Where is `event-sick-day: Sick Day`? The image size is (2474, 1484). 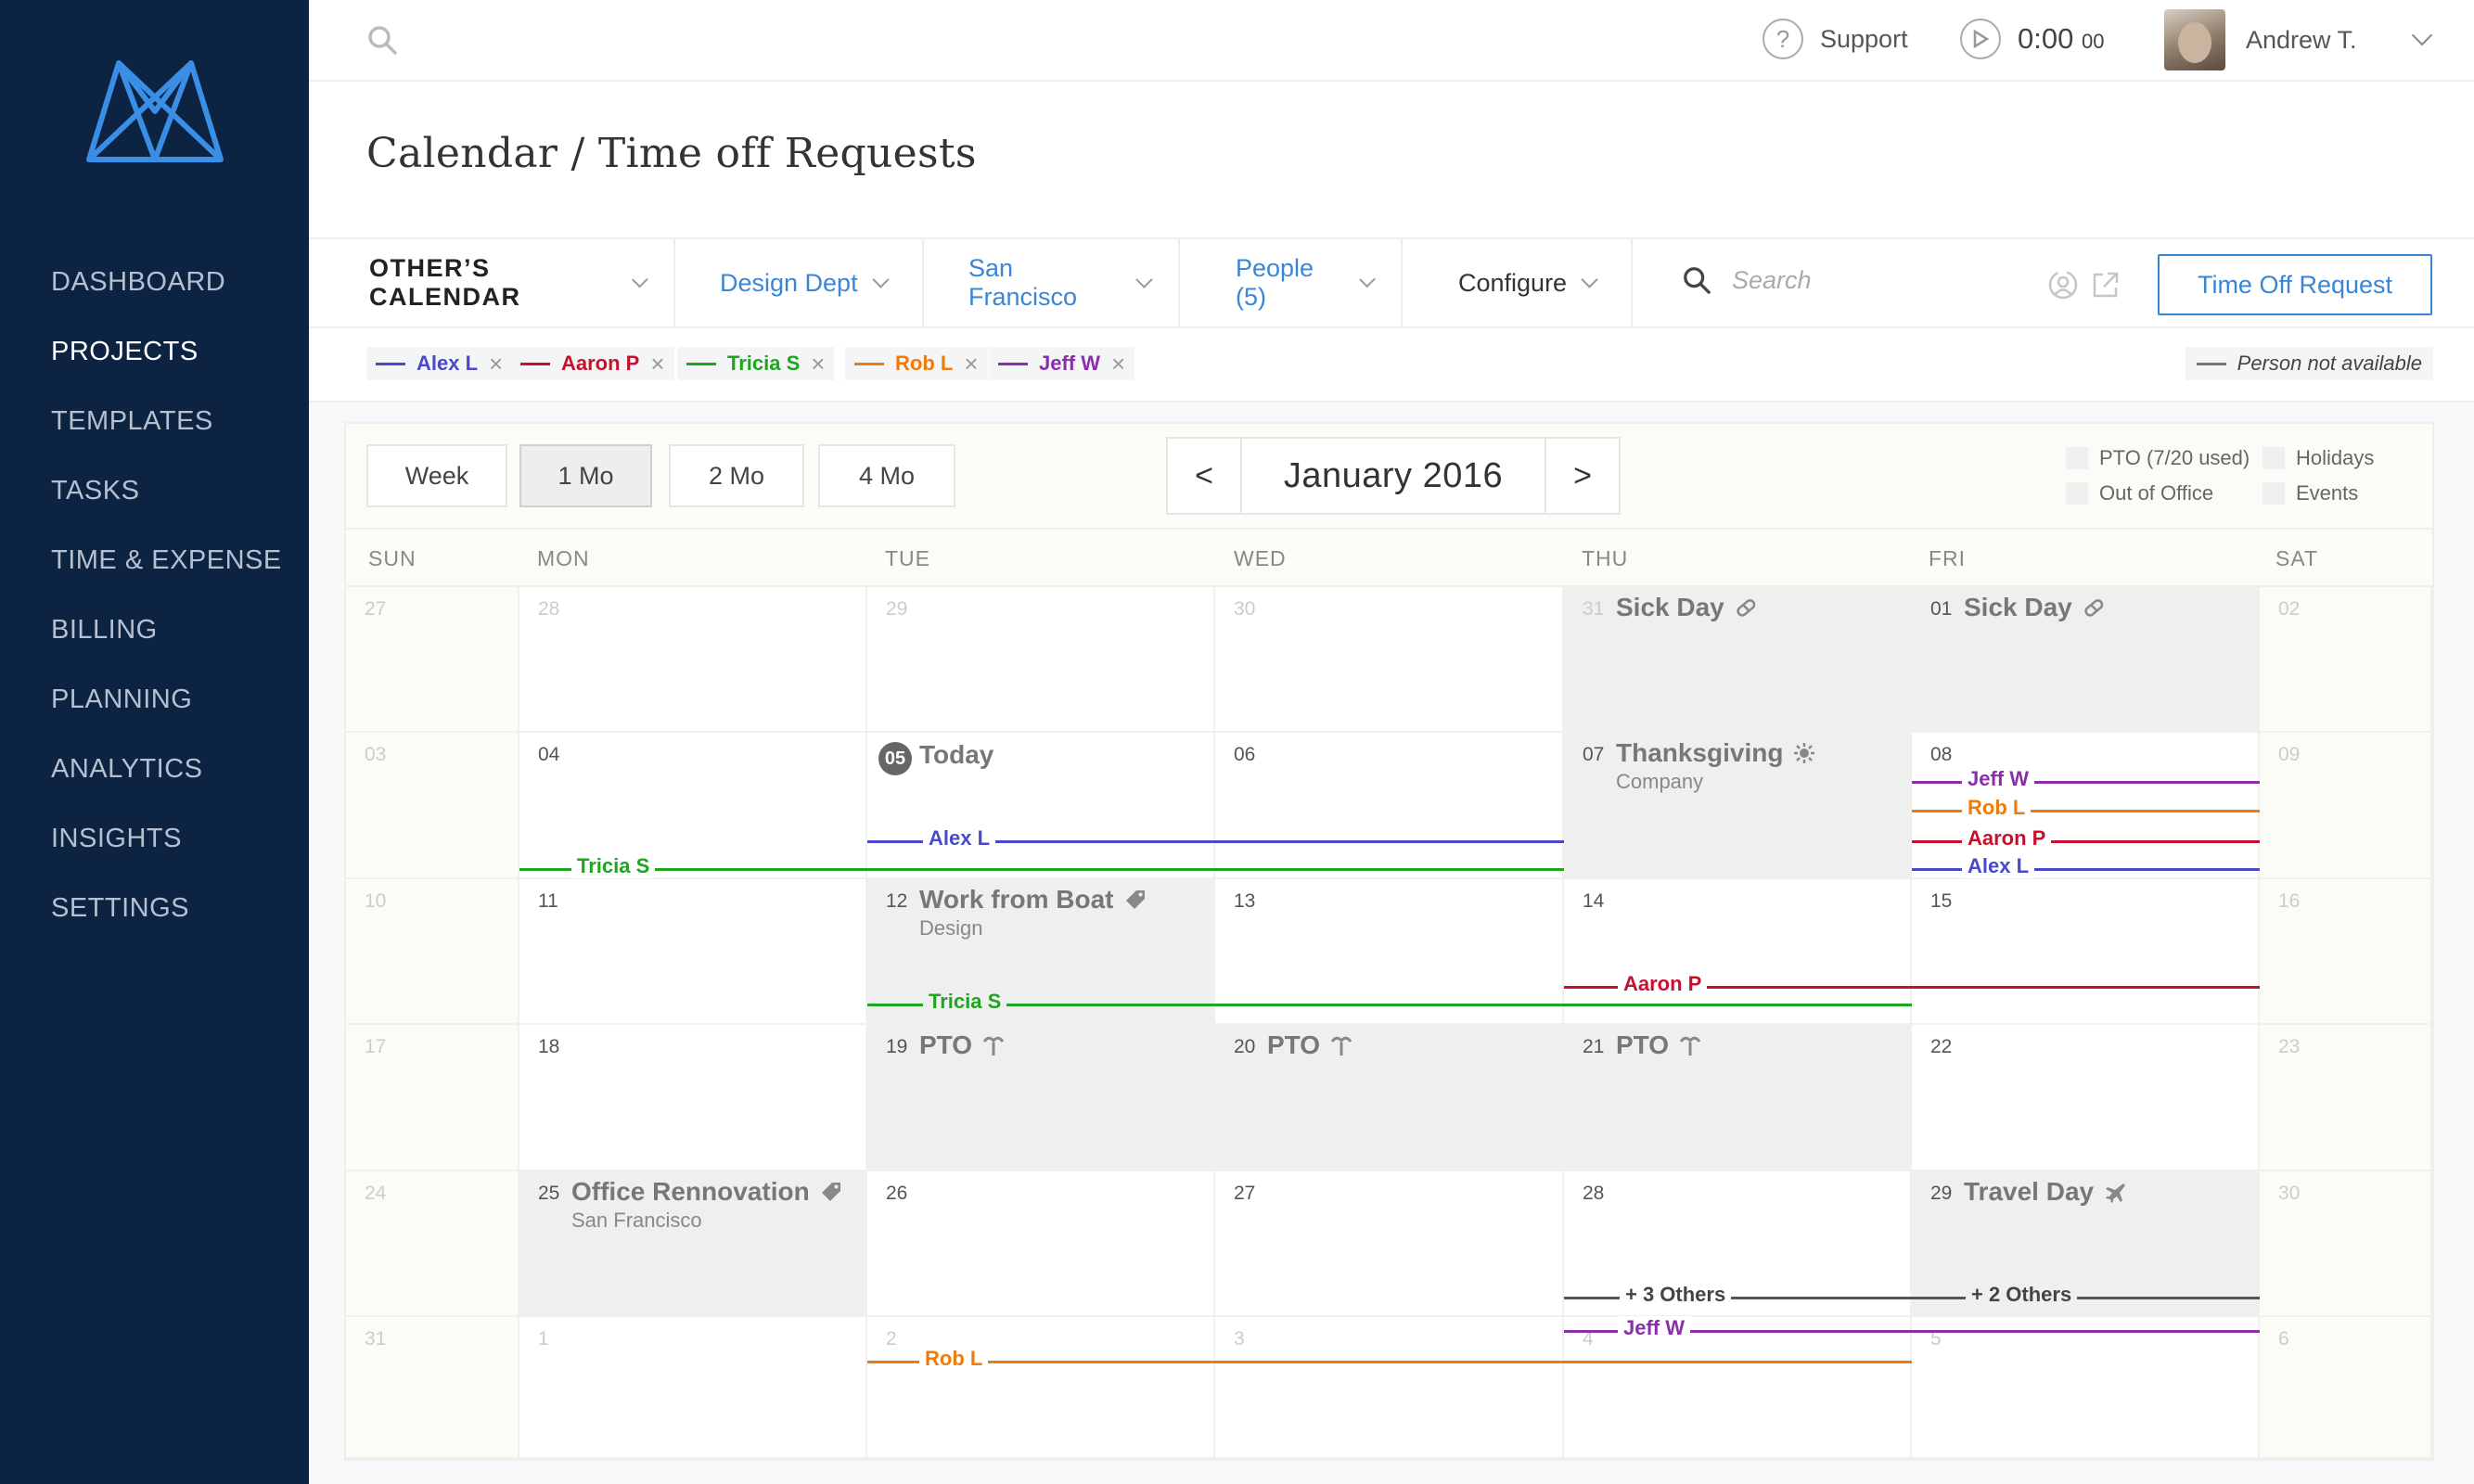 event-sick-day: Sick Day is located at coordinates (1687, 607).